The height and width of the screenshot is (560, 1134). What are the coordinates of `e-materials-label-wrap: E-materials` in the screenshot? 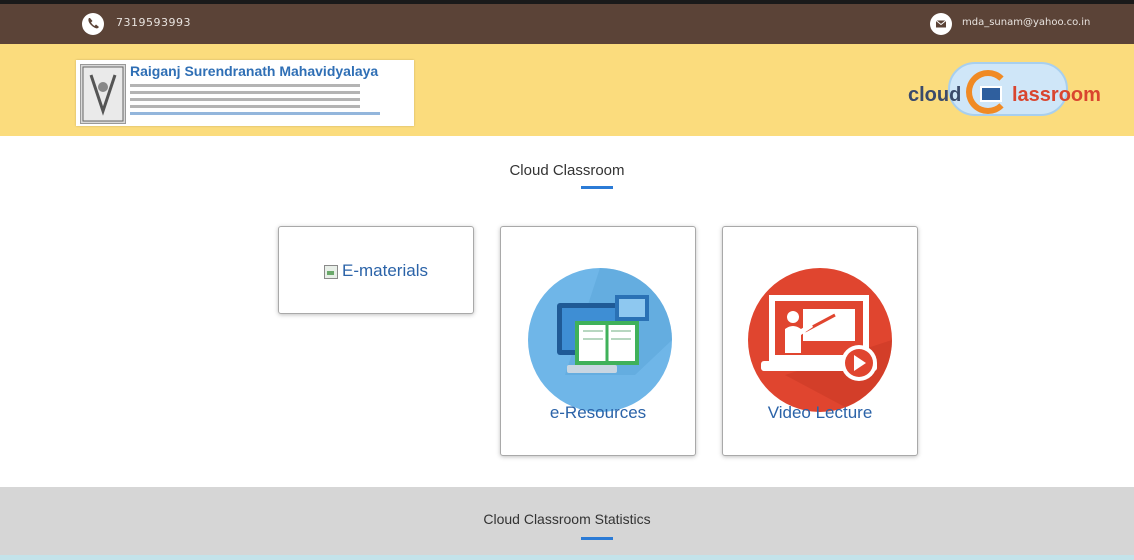 It's located at (376, 271).